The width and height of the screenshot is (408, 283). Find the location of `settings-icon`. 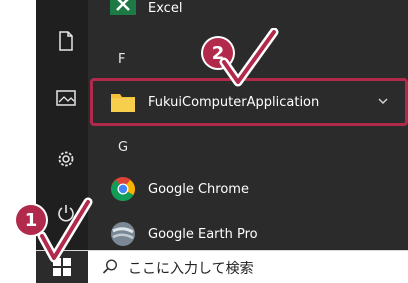

settings-icon is located at coordinates (66, 159).